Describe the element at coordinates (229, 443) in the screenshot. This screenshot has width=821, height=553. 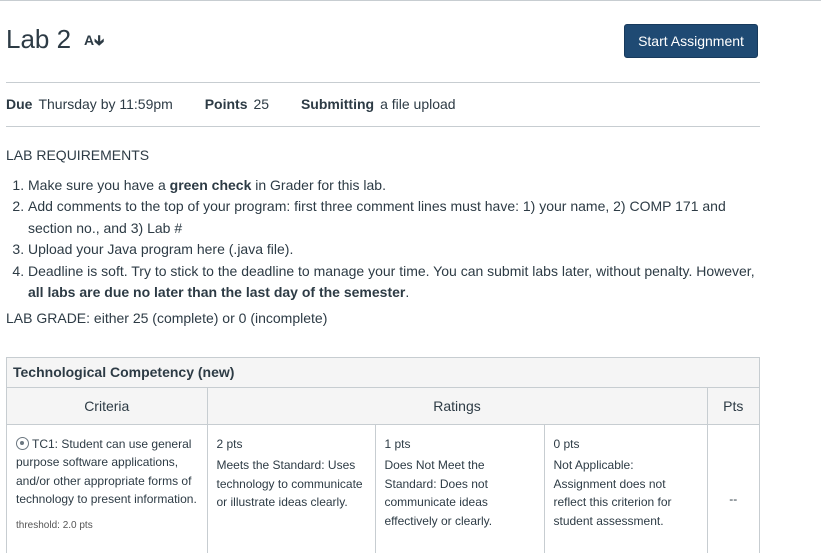
I see `rating-points: 2 pts` at that location.